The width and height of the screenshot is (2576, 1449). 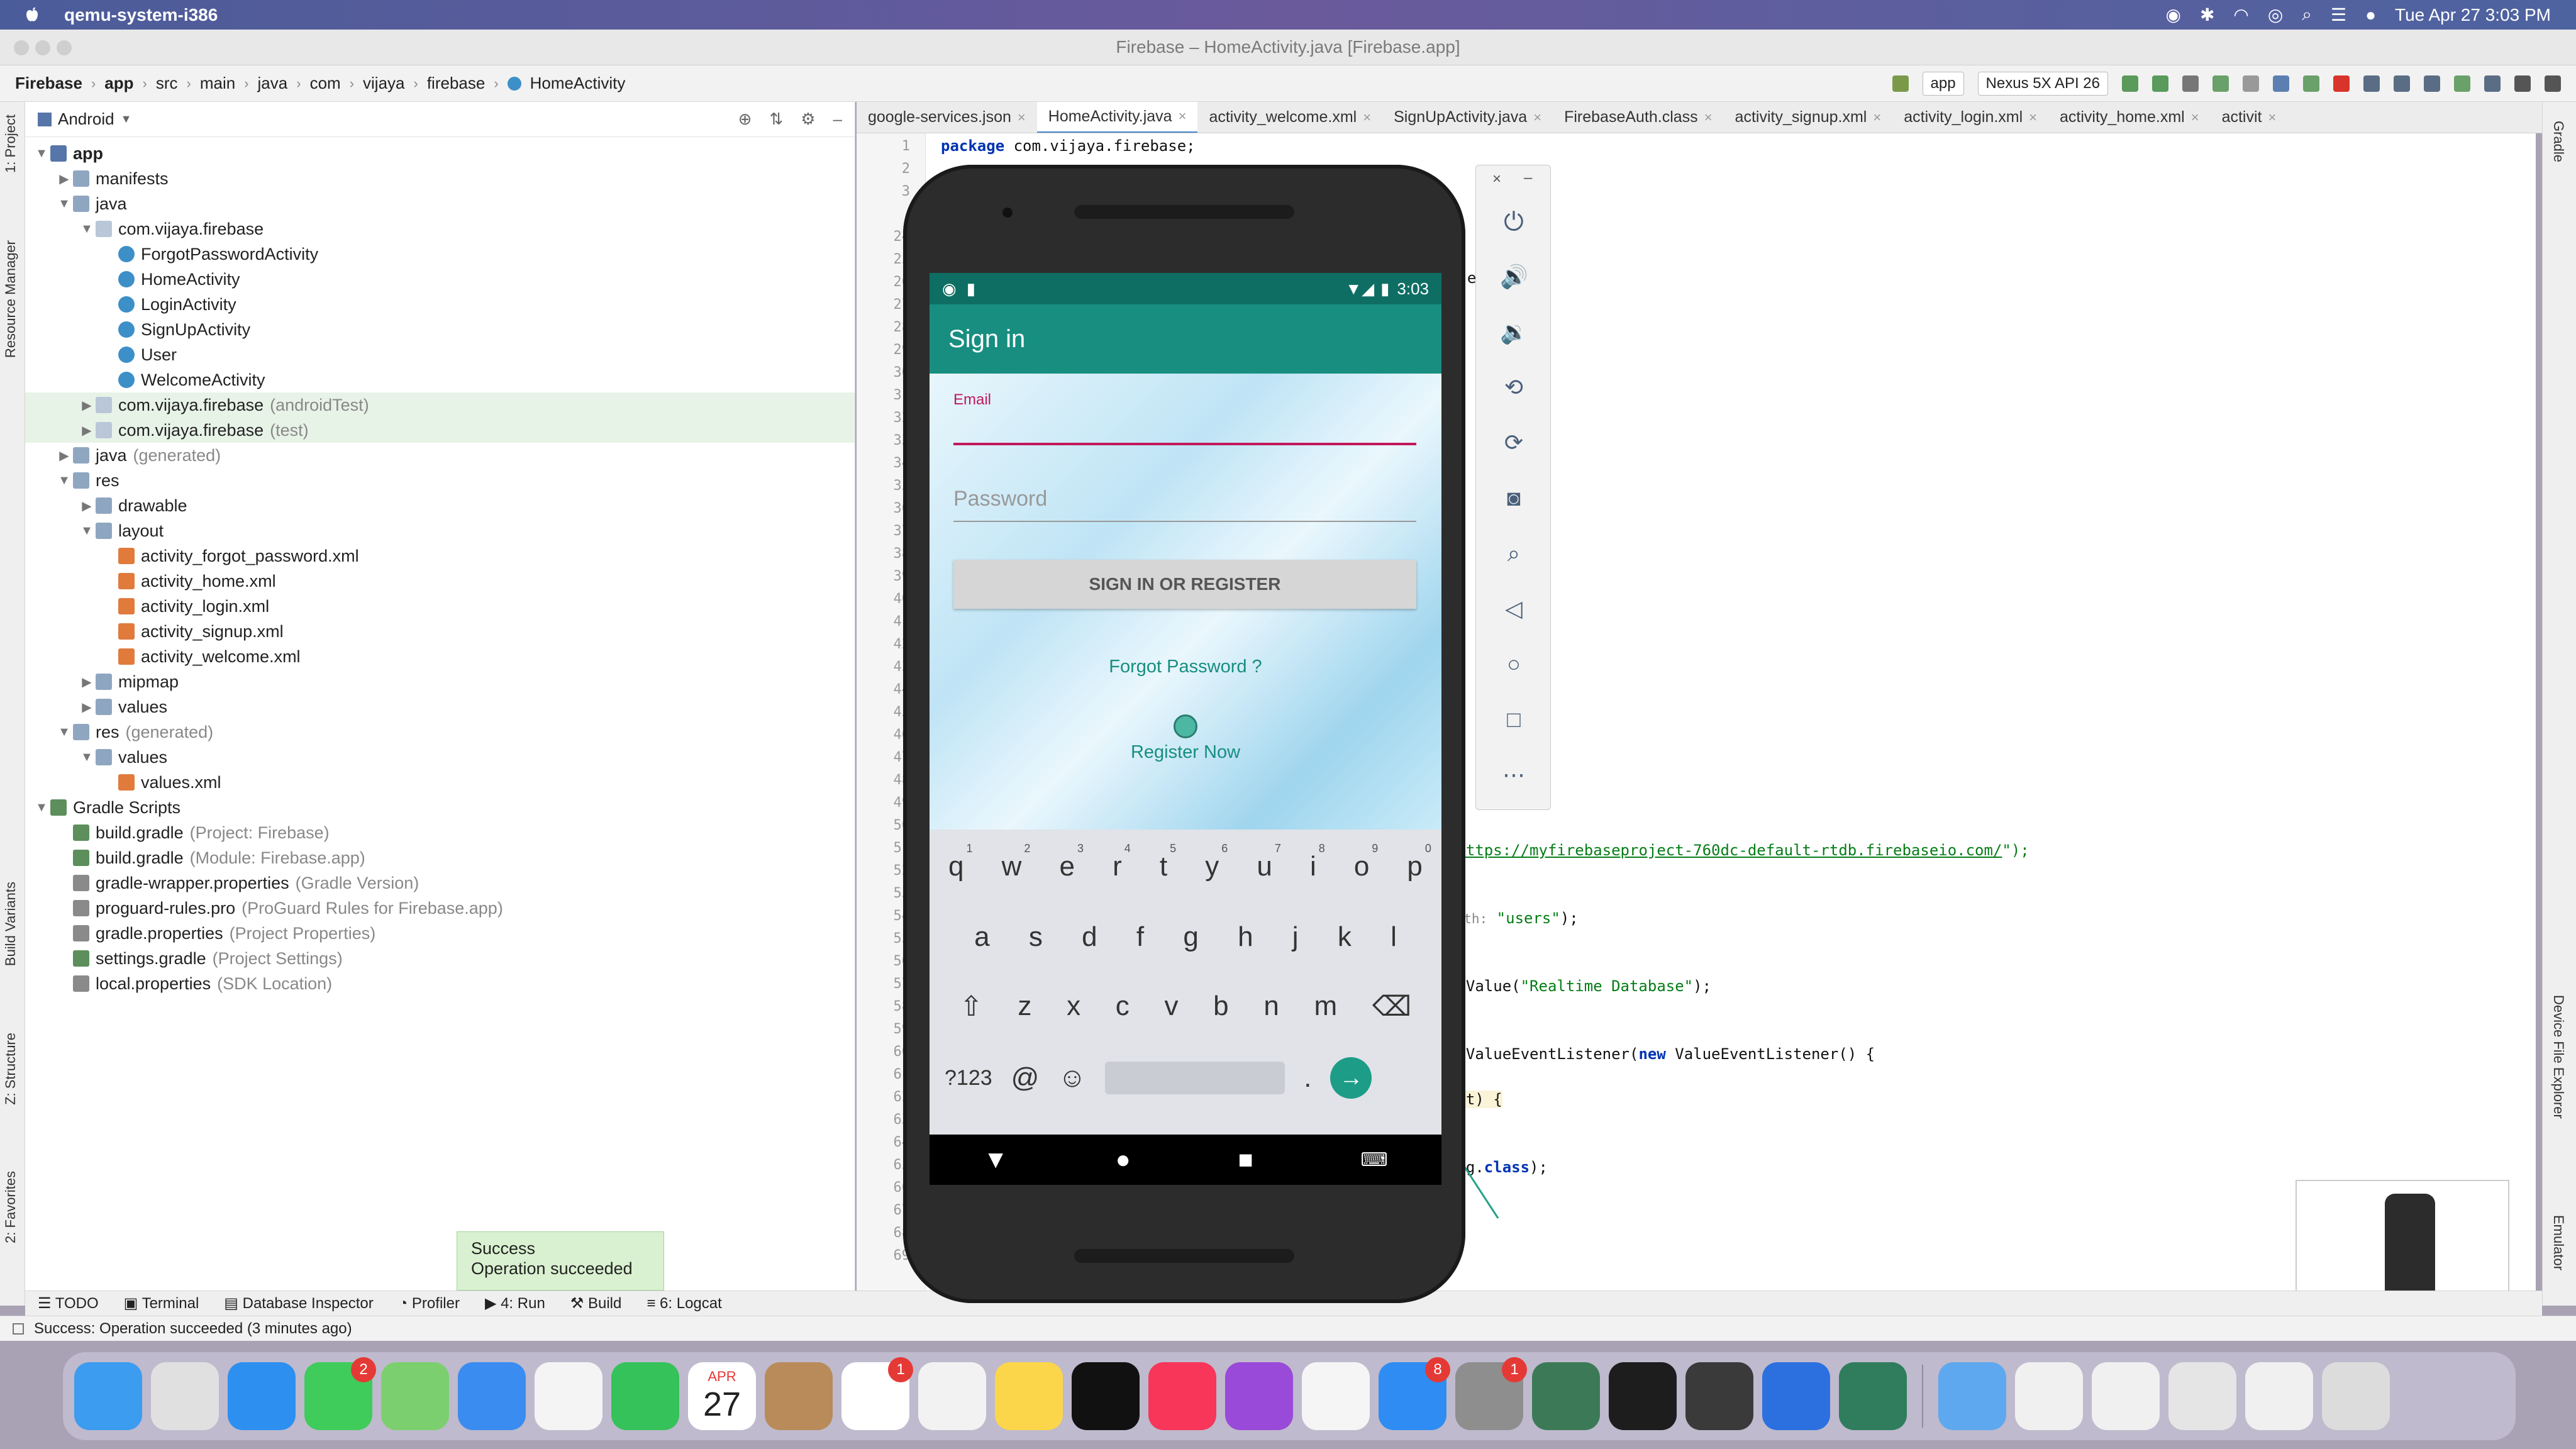 What do you see at coordinates (440, 530) in the screenshot?
I see `tree-item: ▼ layout` at bounding box center [440, 530].